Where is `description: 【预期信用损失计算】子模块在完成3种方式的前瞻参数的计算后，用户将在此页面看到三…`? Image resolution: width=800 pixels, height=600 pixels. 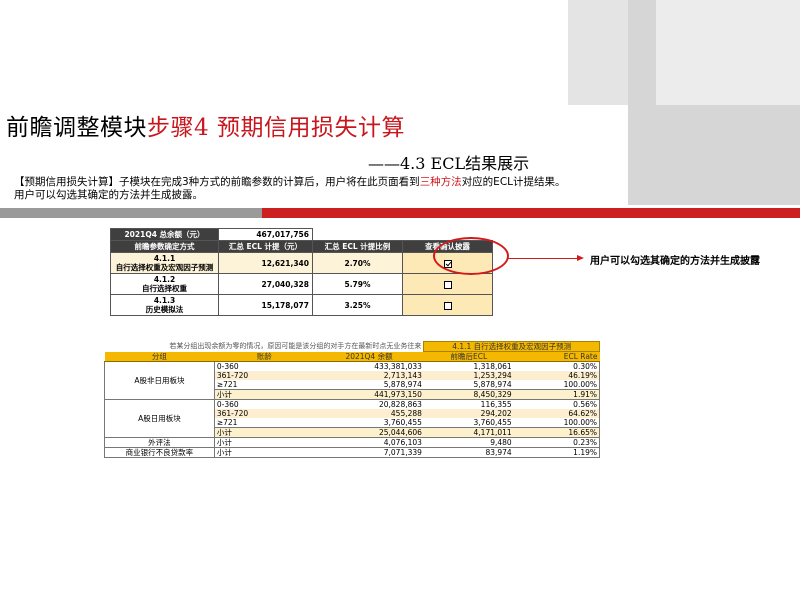 description: 【预期信用损失计算】子模块在完成3种方式的前瞻参数的计算后，用户将在此页面看到三… is located at coordinates (290, 189).